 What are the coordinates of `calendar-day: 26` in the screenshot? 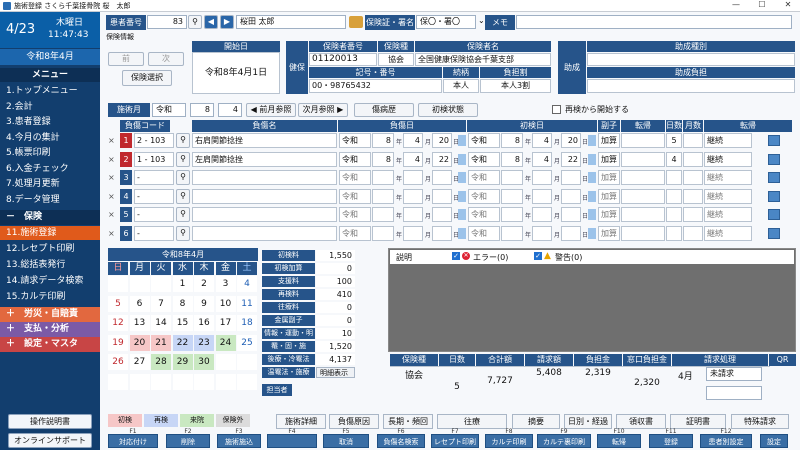 It's located at (118, 362).